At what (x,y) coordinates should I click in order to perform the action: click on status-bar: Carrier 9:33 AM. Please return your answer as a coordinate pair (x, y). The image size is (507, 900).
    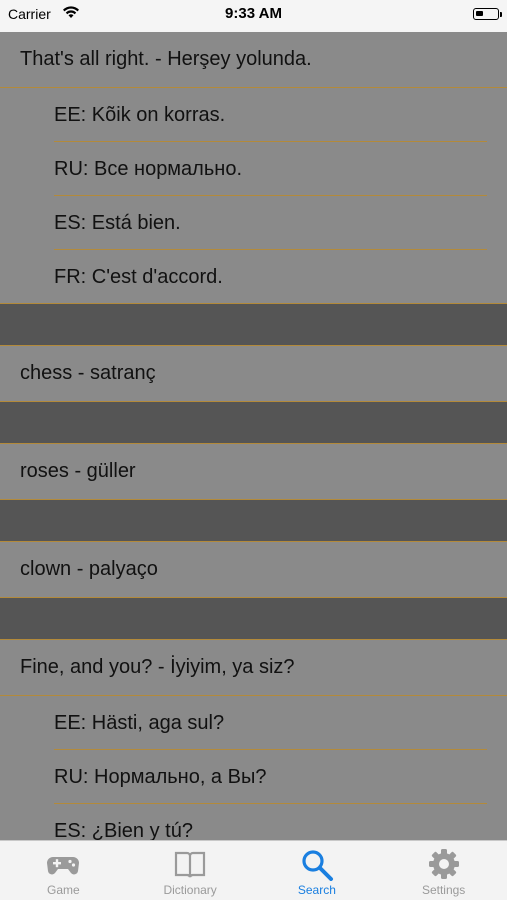
    Looking at the image, I should click on (253, 16).